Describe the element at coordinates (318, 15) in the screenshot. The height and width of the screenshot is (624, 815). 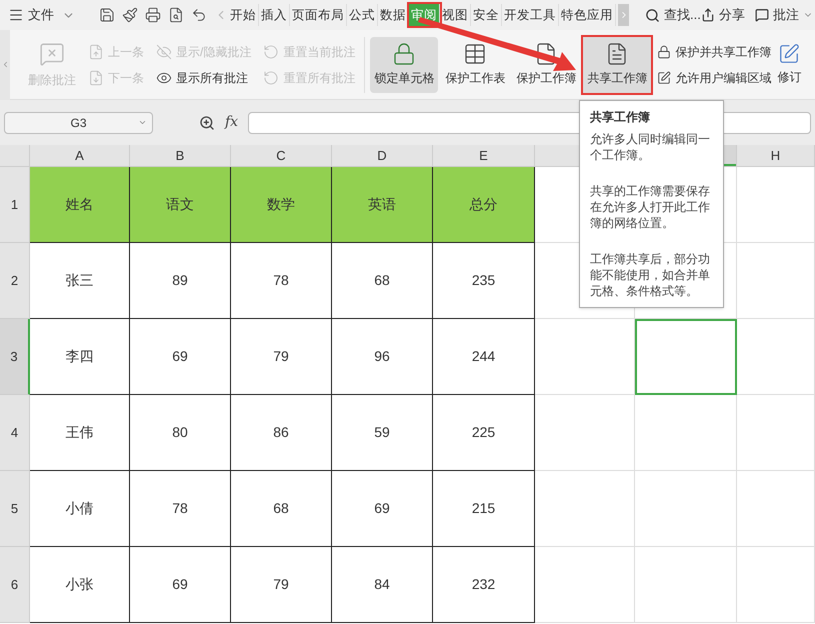
I see `ribbon-tab: 页面布局` at that location.